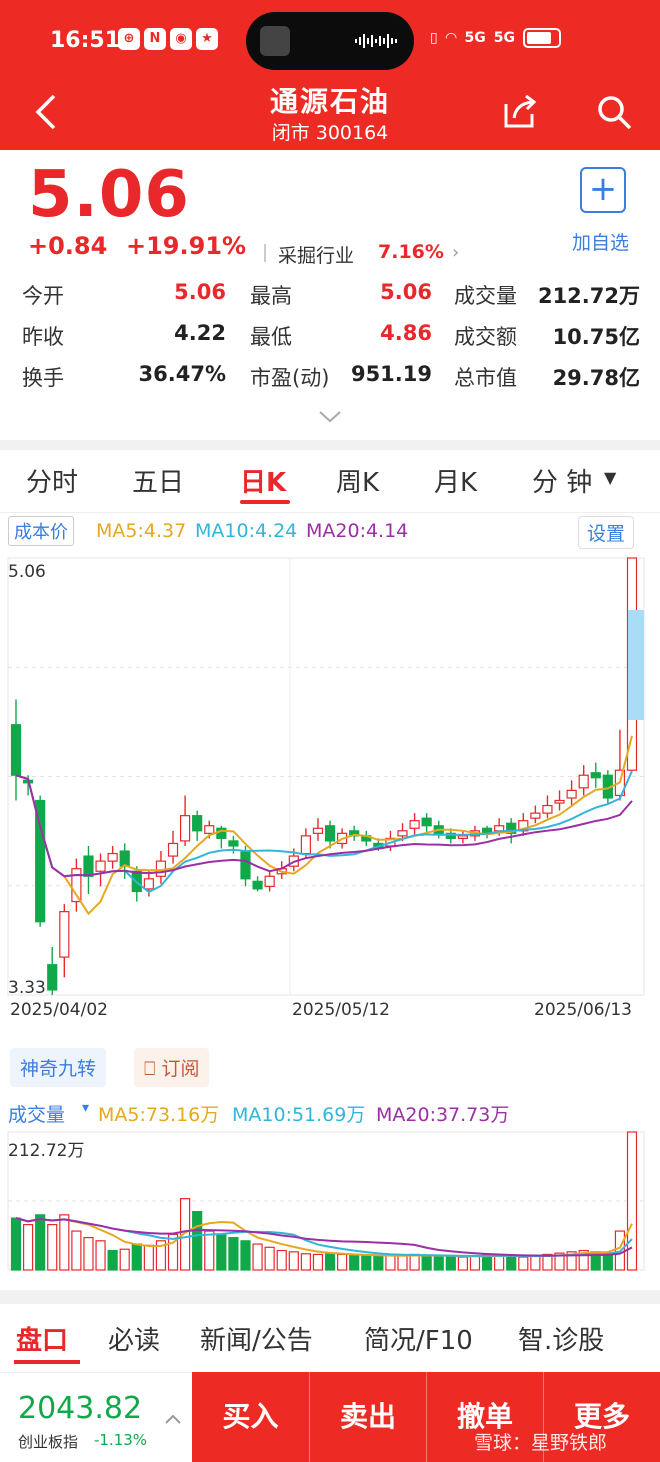 This screenshot has width=660, height=1462. What do you see at coordinates (475, 38) in the screenshot?
I see `signal-5g-icon: 5G` at bounding box center [475, 38].